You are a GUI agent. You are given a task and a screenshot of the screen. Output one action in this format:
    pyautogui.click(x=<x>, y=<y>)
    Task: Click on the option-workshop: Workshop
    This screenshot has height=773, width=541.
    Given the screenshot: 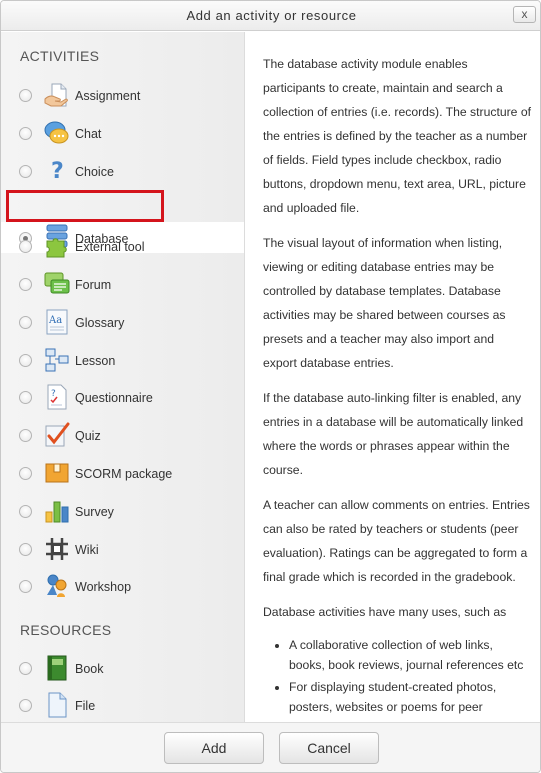 What is the action you would take?
    pyautogui.click(x=122, y=586)
    